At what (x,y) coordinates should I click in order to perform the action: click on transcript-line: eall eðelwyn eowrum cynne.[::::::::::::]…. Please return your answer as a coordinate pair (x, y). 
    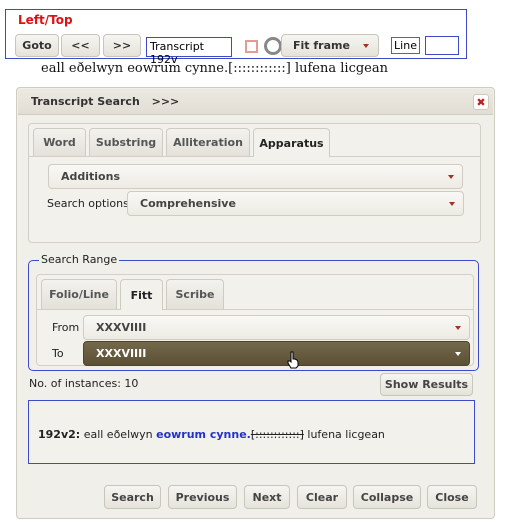
    Looking at the image, I should click on (214, 68).